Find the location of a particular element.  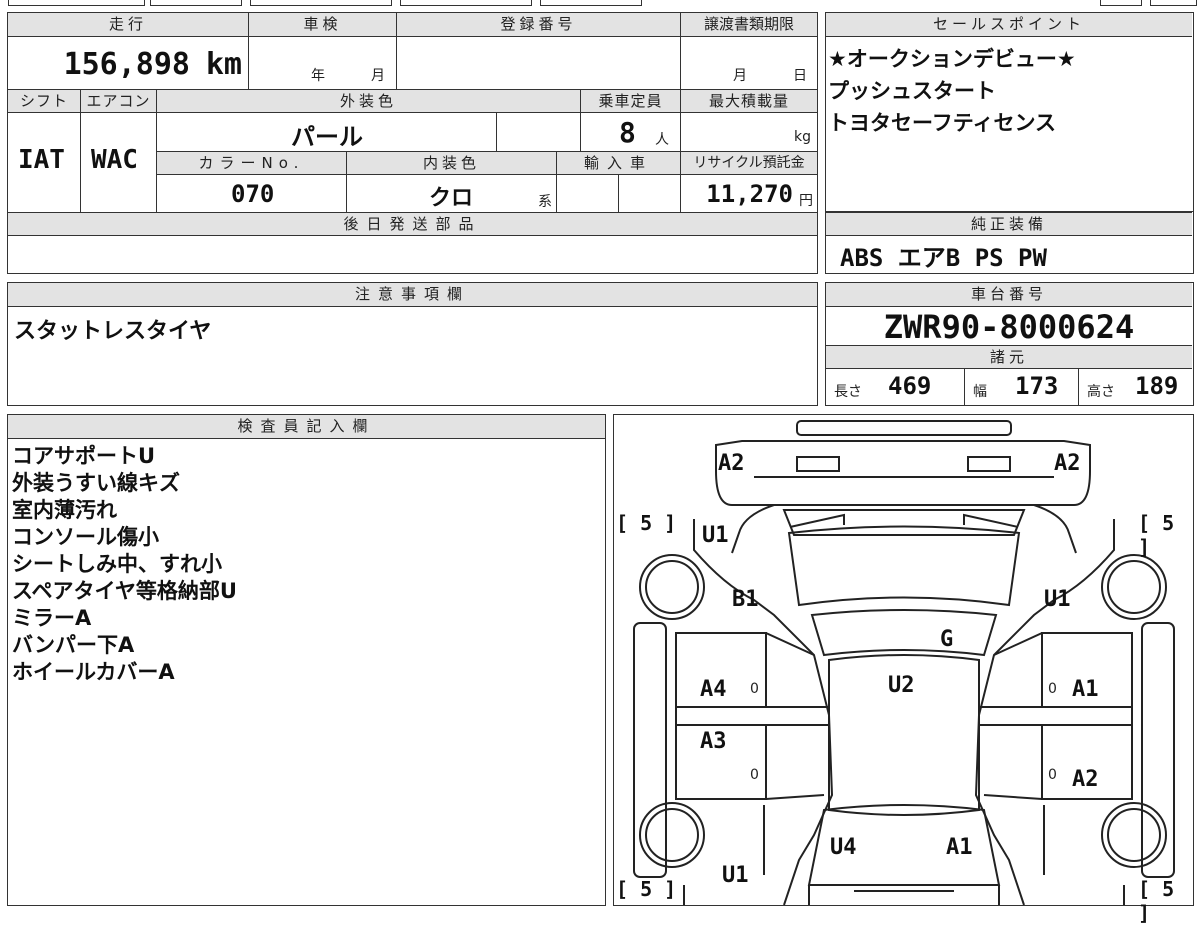

width-cell: 幅 173 is located at coordinates (1021, 387).